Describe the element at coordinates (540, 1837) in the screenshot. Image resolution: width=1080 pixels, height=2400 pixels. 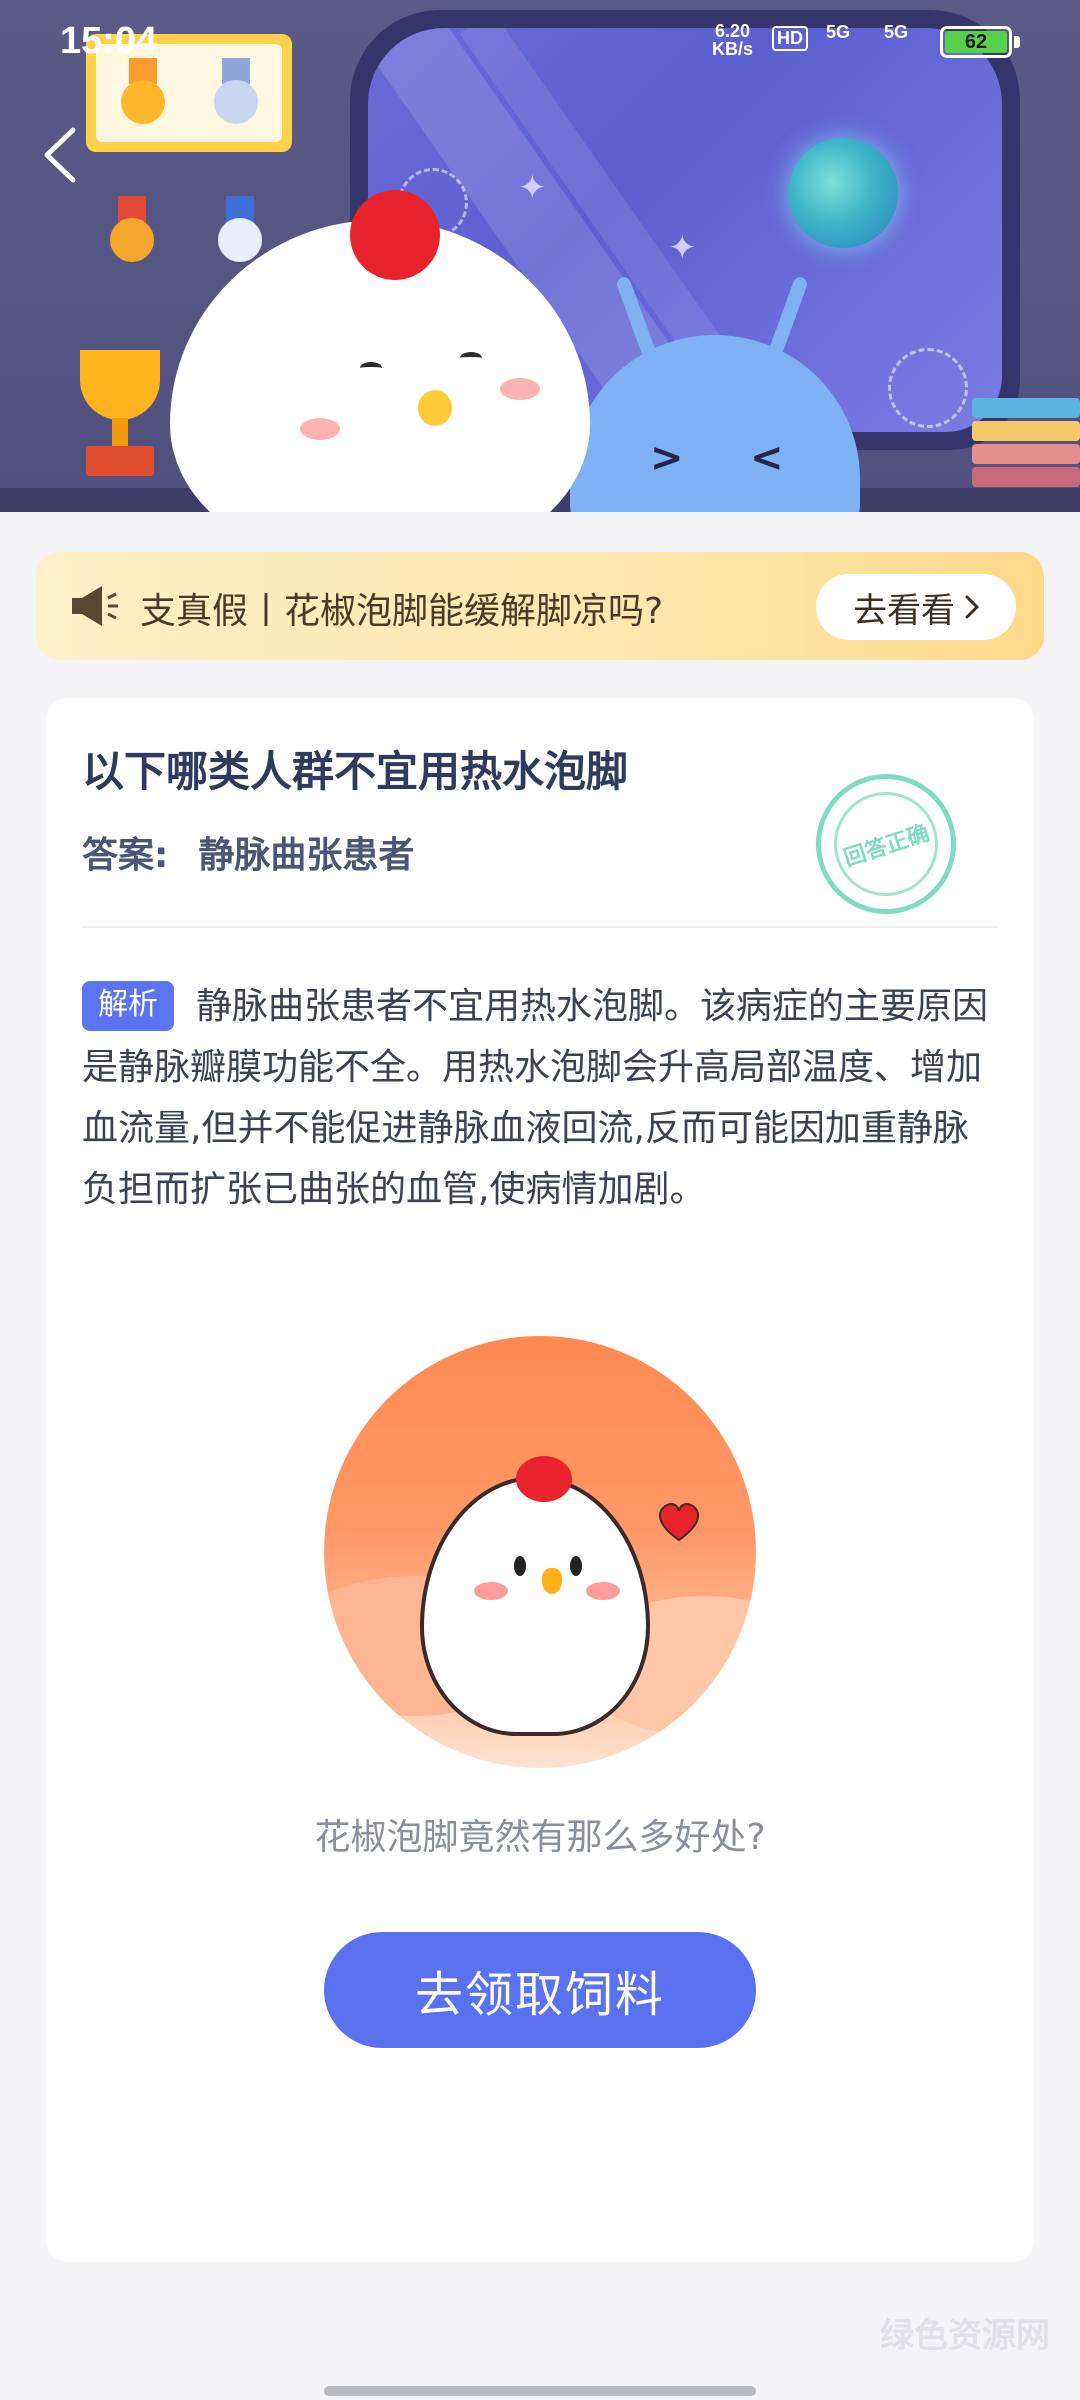
I see `promo-caption: 花椒泡脚竟然有那么多好处?` at that location.